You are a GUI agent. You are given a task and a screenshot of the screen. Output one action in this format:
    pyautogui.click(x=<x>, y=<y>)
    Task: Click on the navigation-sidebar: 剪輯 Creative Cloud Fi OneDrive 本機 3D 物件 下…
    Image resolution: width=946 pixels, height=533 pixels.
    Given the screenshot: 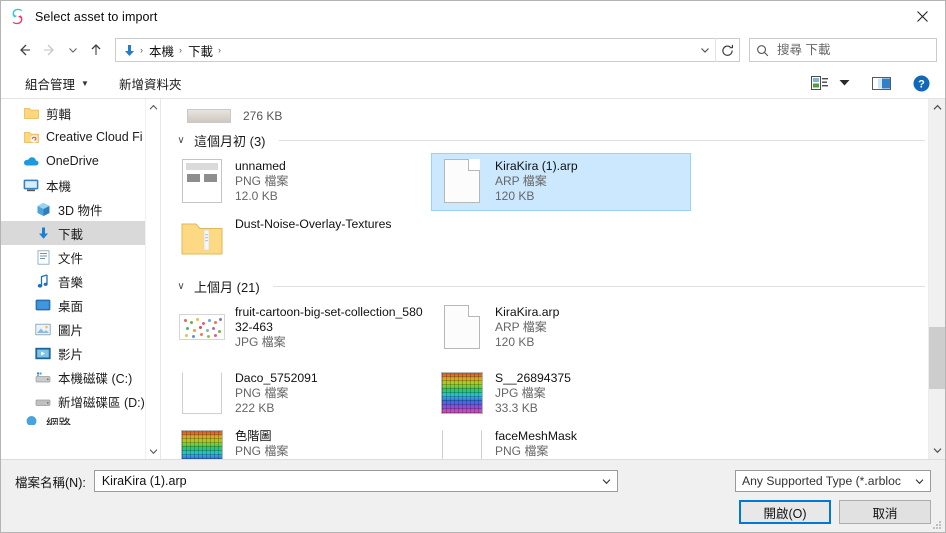 What is the action you would take?
    pyautogui.click(x=81, y=279)
    